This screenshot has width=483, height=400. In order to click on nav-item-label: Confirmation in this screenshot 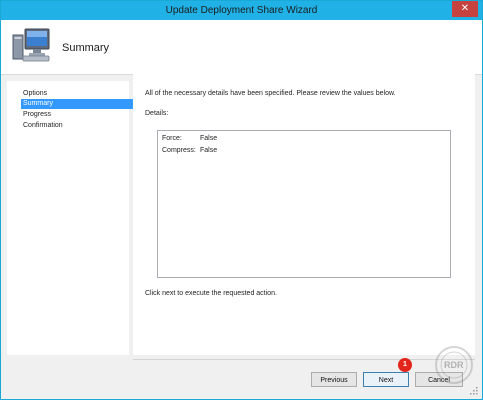, I will do `click(43, 125)`.